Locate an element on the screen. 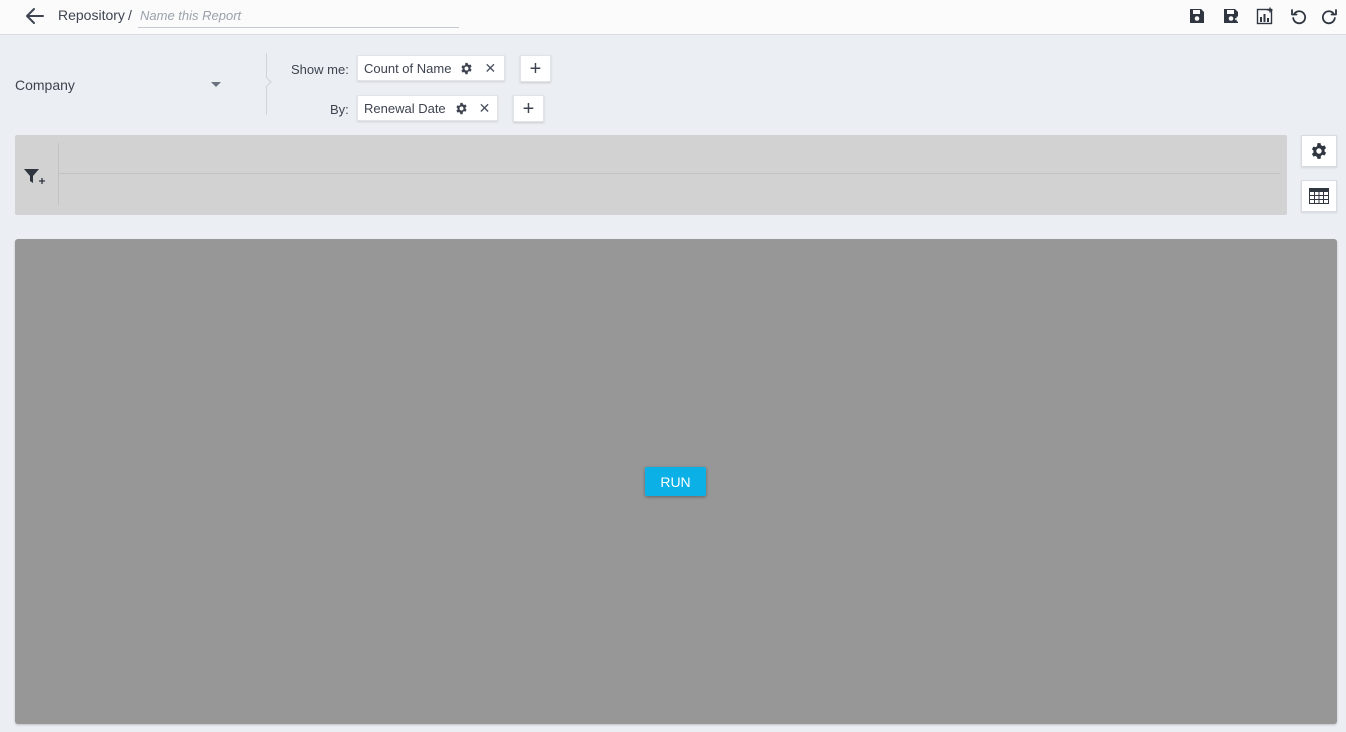 Image resolution: width=1346 pixels, height=732 pixels. add-chart-icon is located at coordinates (1265, 16).